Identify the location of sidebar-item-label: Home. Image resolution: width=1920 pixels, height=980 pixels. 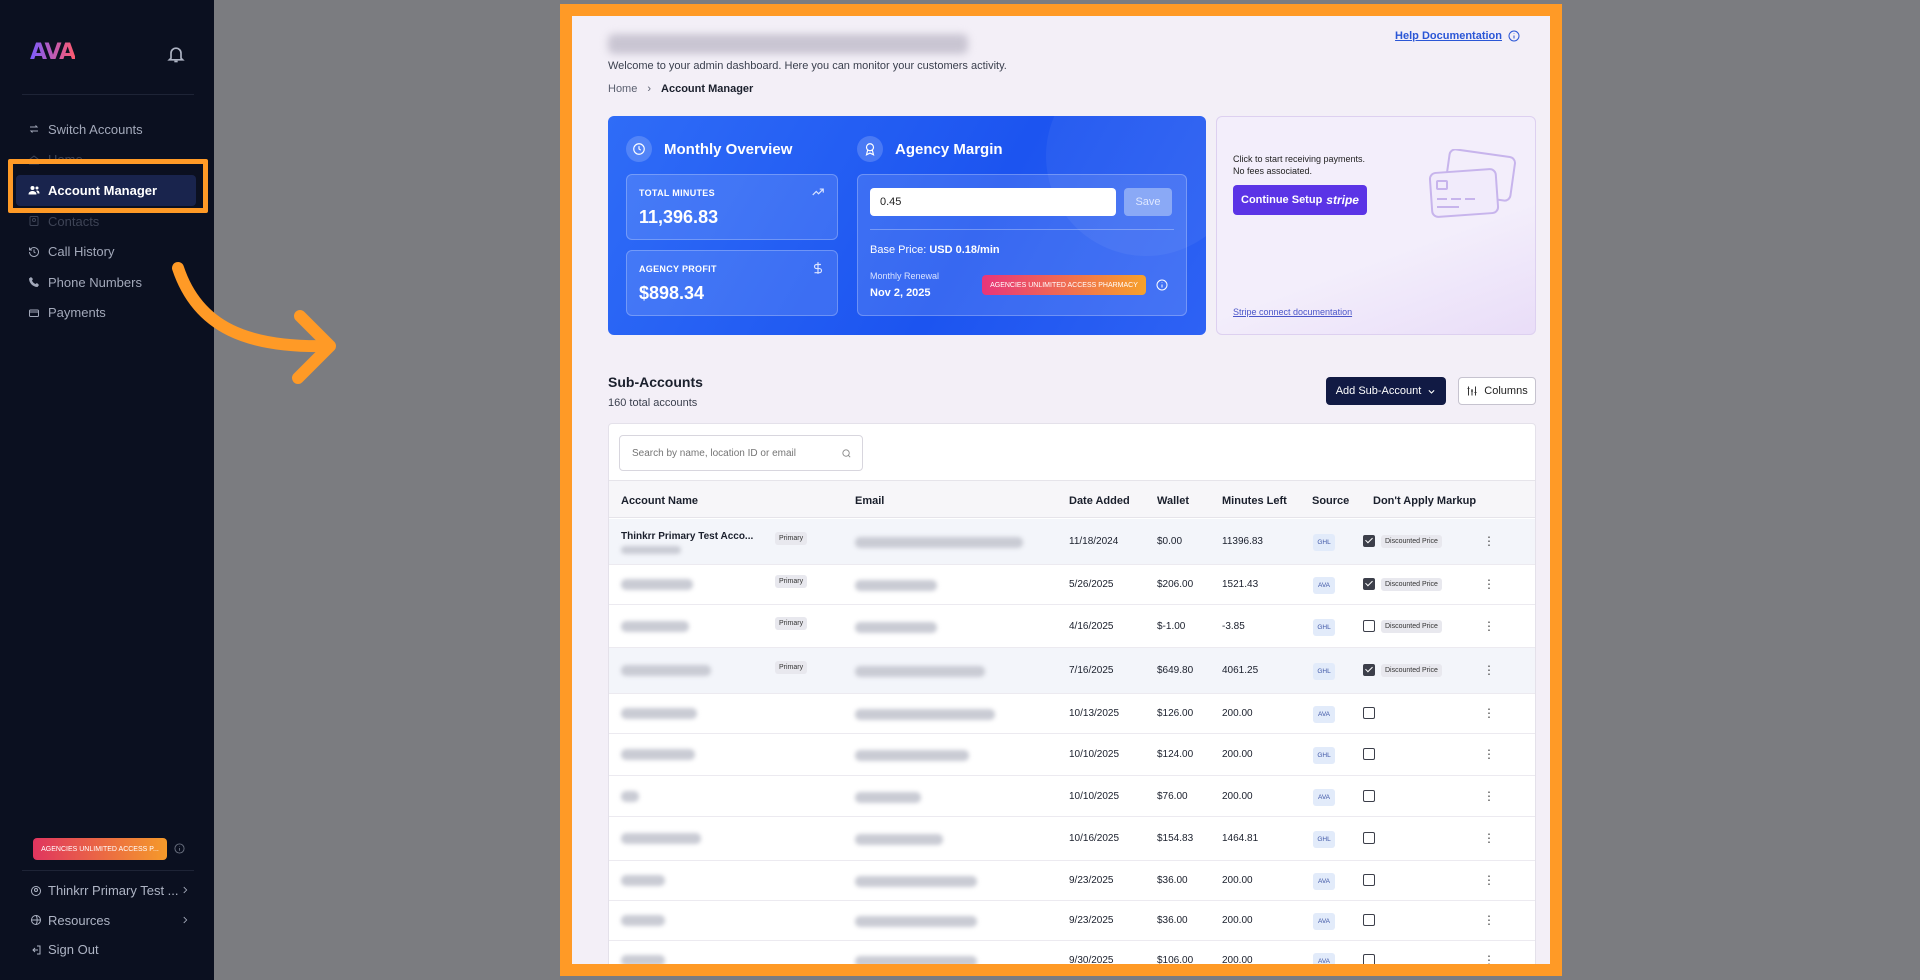
(65, 160).